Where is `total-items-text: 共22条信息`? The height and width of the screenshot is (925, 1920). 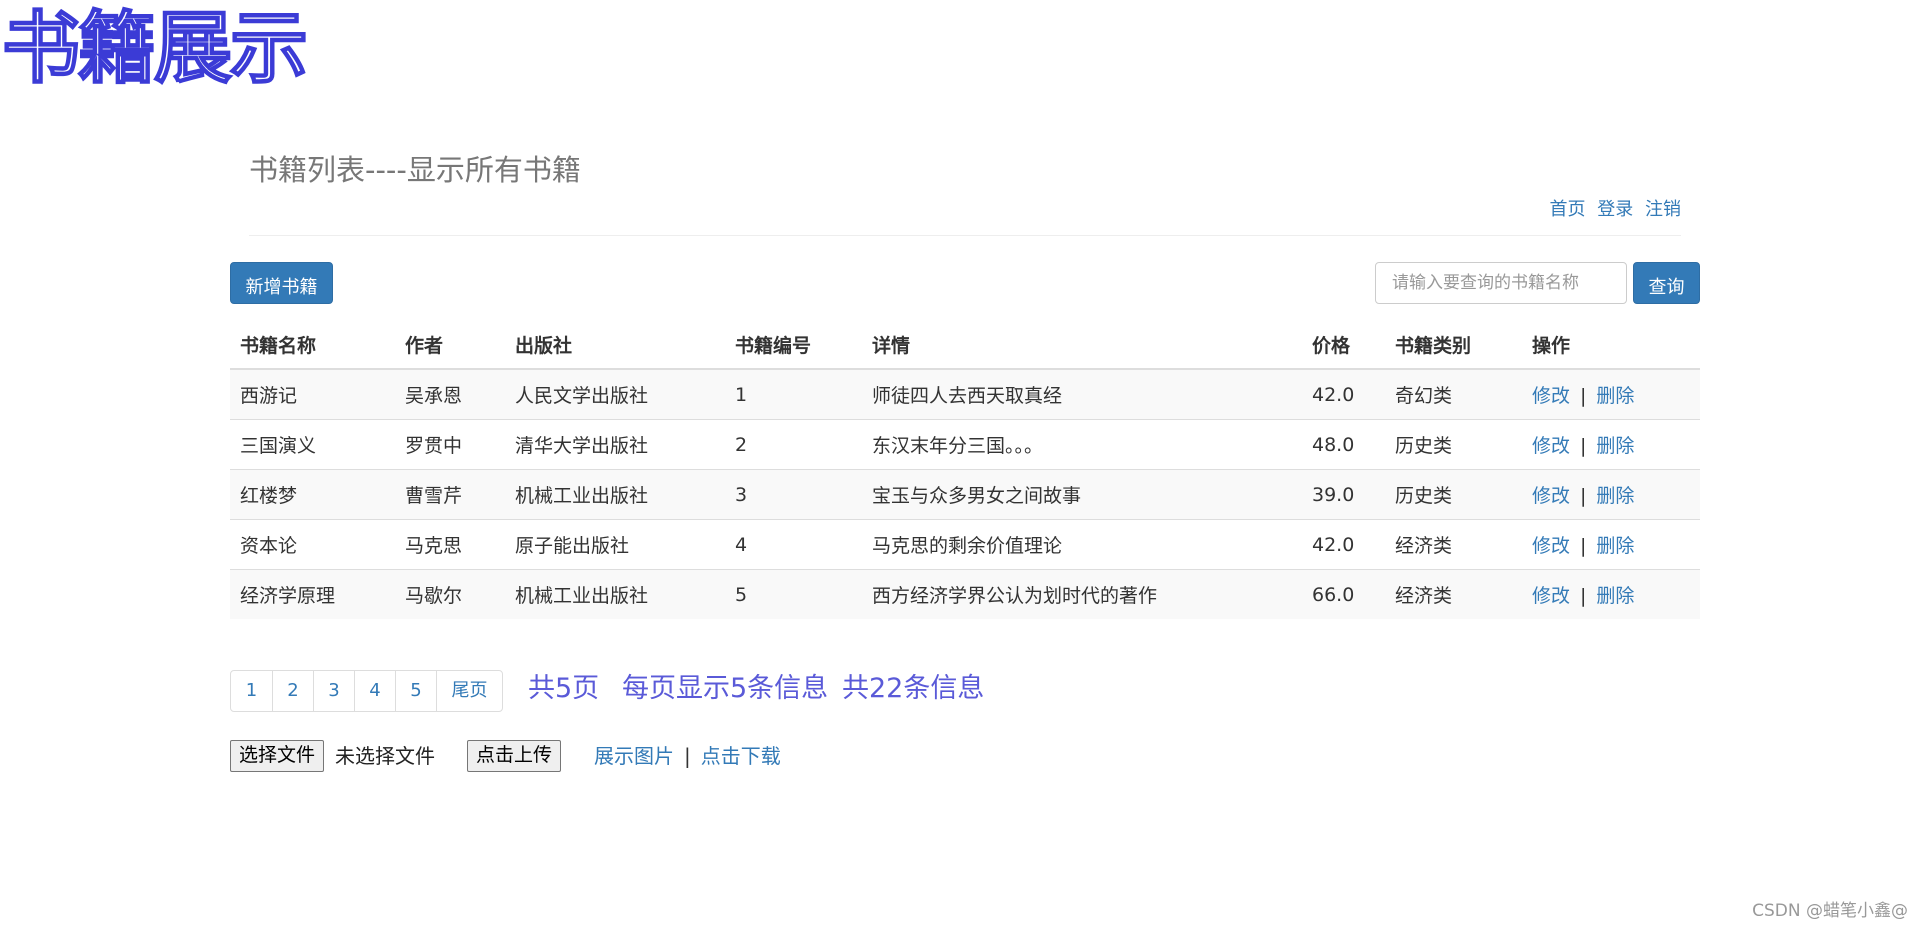 total-items-text: 共22条信息 is located at coordinates (913, 688).